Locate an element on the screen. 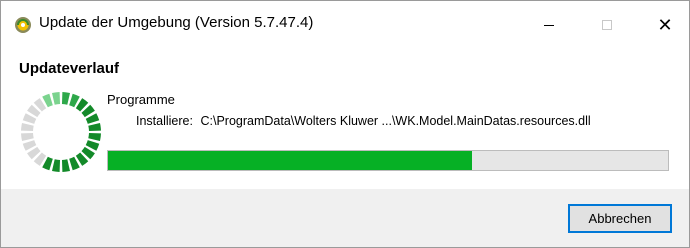  minimize-button is located at coordinates (549, 25).